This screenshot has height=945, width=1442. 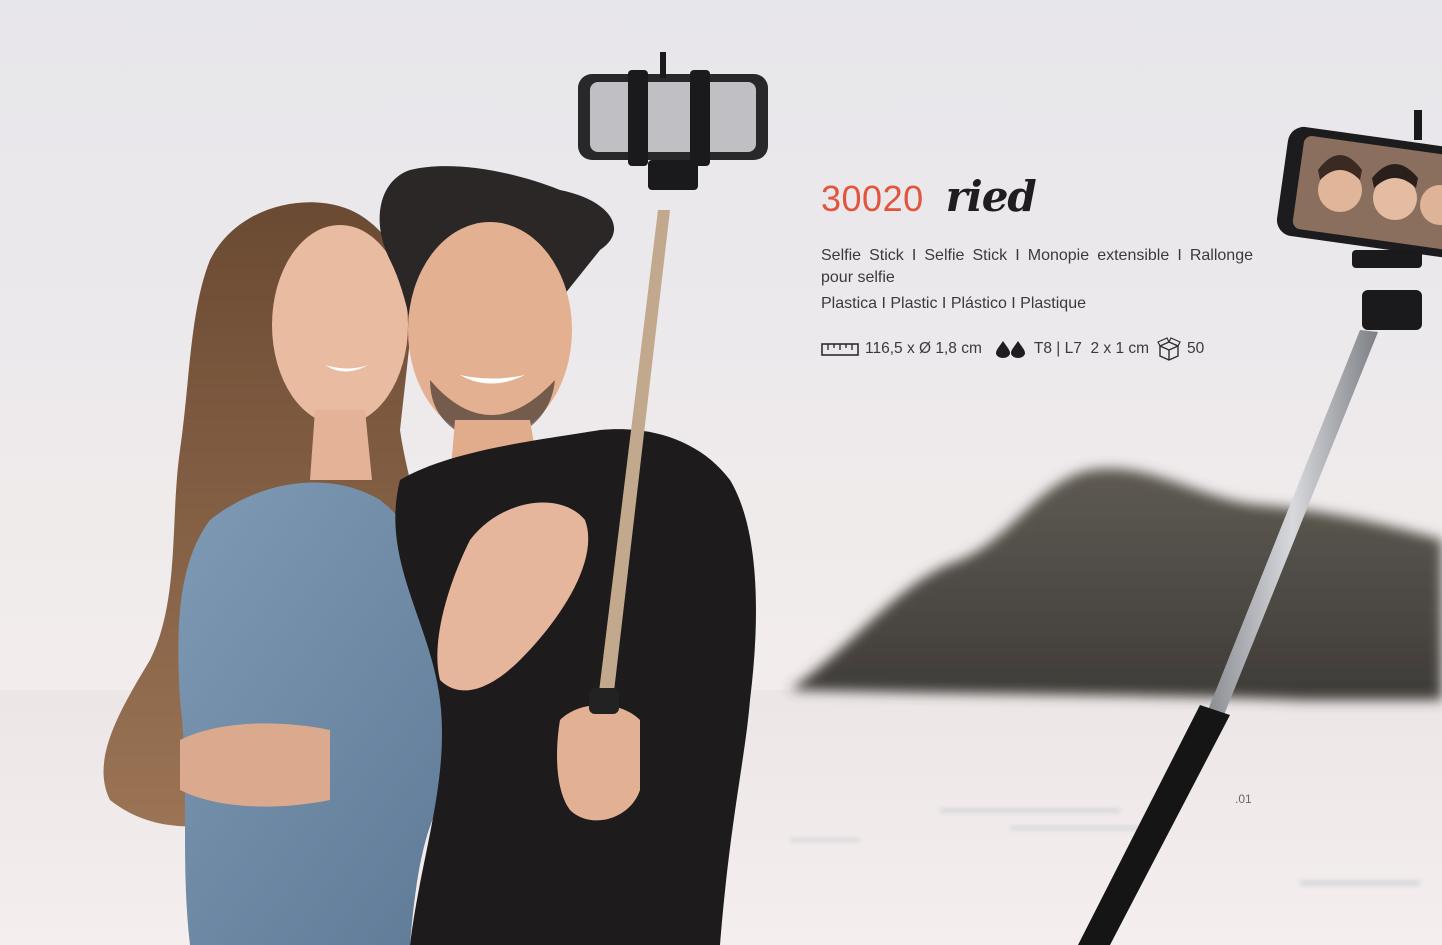 I want to click on ink-drops-icon, so click(x=1011, y=349).